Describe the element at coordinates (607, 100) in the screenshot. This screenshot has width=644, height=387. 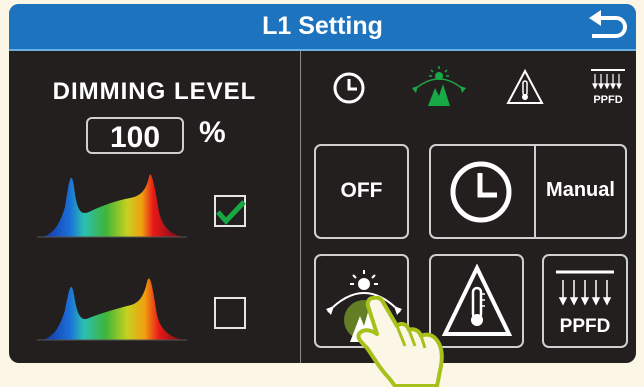
I see `ppfd-icon-label: PPFD` at that location.